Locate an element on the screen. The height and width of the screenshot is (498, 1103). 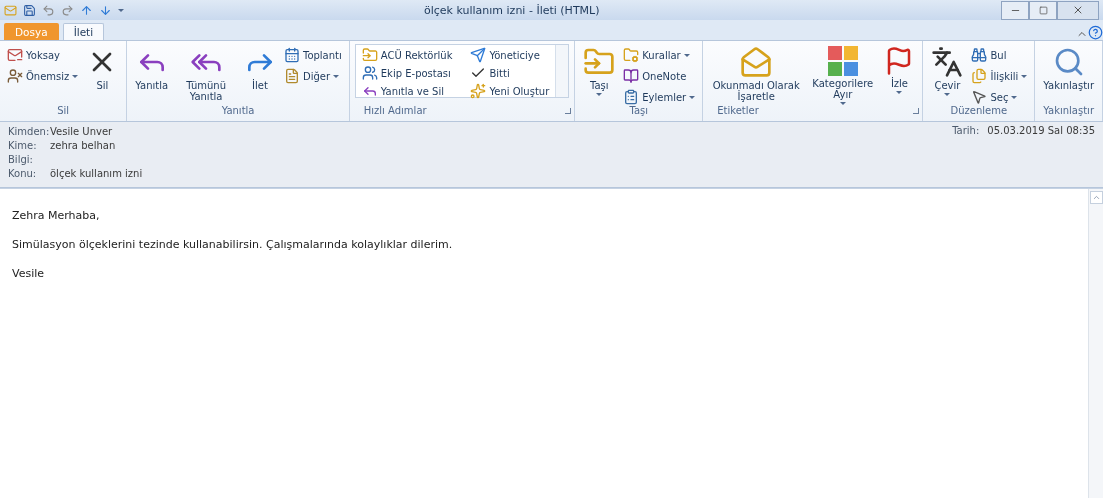
ribbon-button: İlişkili is located at coordinates (999, 76).